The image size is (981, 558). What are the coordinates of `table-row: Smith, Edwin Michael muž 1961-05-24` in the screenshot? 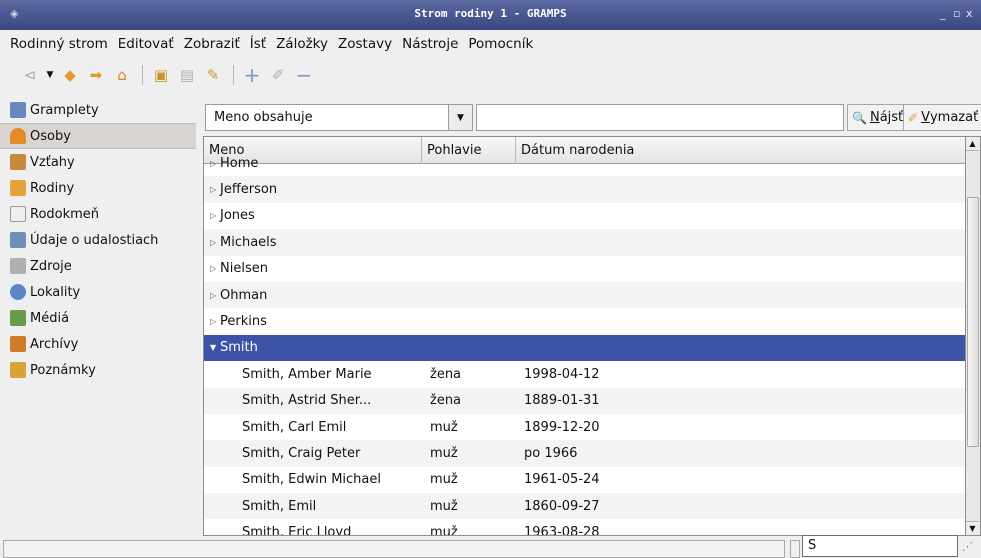 It's located at (584, 480).